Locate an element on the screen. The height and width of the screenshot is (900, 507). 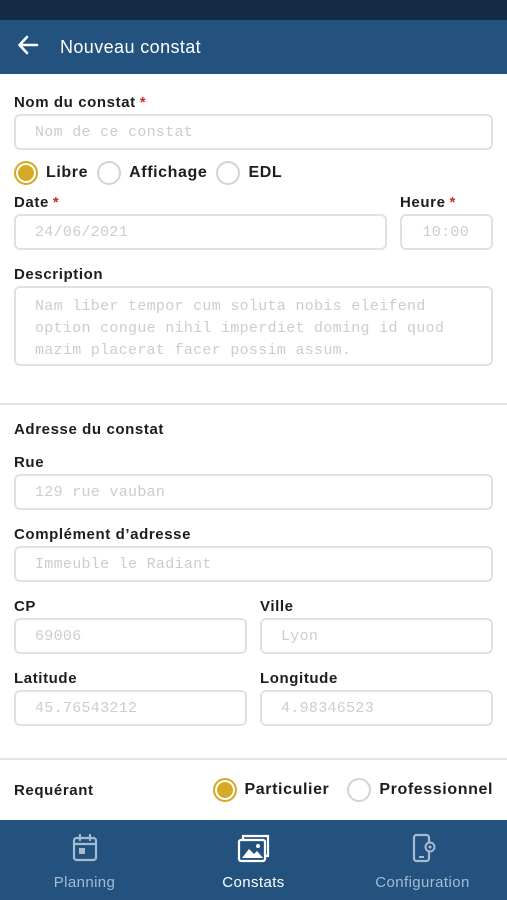
latitude-input is located at coordinates (130, 708).